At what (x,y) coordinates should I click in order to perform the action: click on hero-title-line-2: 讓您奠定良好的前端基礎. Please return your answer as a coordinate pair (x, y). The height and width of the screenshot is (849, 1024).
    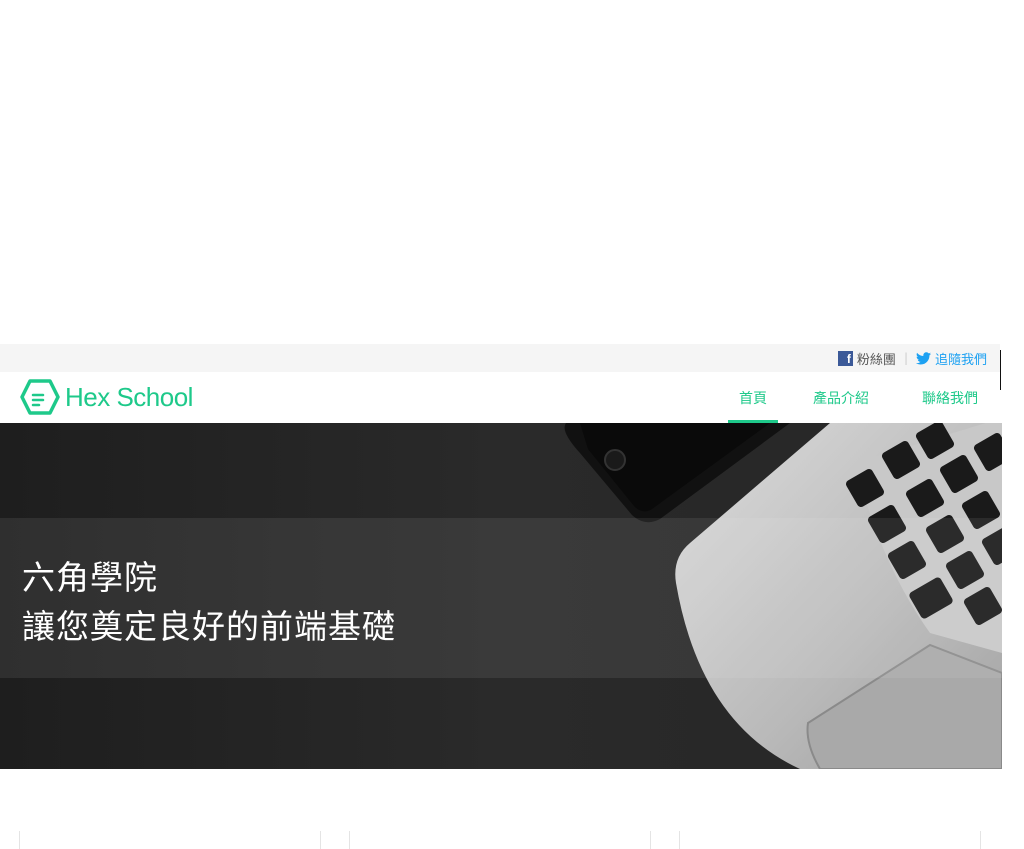
    Looking at the image, I should click on (209, 626).